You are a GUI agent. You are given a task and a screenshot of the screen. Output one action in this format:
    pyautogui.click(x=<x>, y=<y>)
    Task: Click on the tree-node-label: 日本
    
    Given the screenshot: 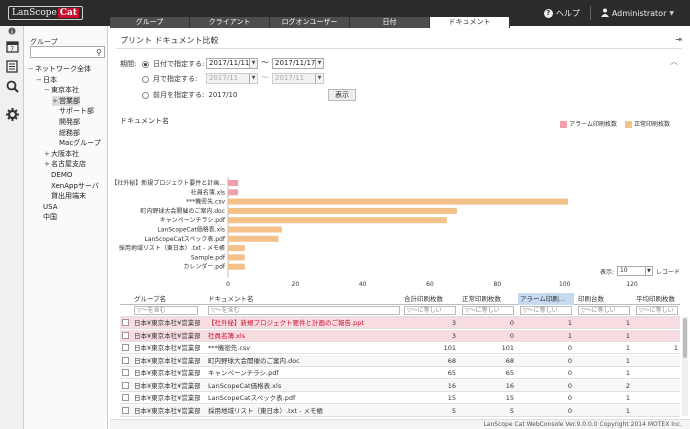 What is the action you would take?
    pyautogui.click(x=50, y=79)
    